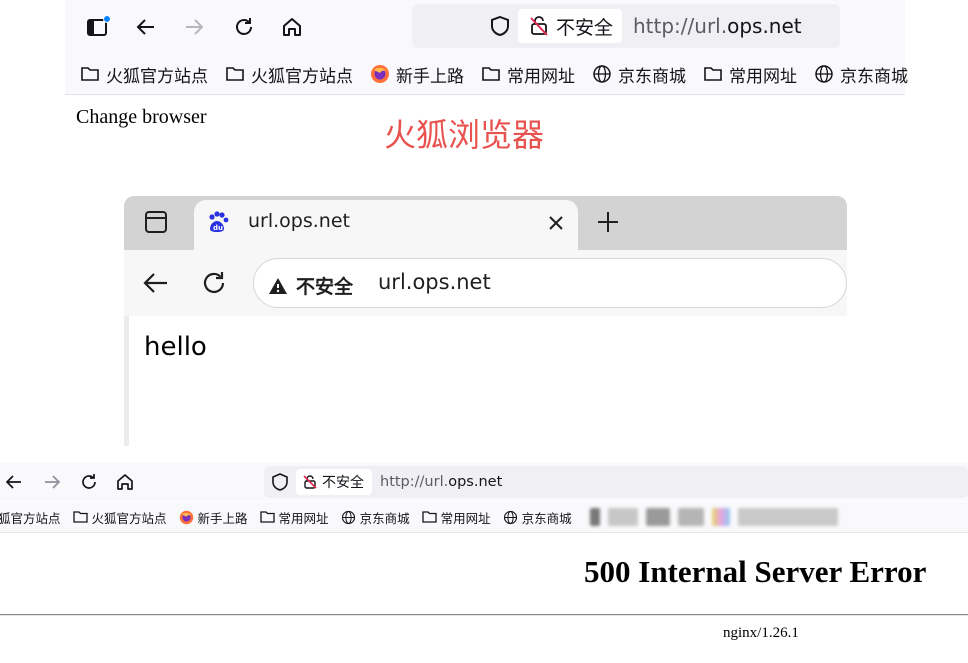  Describe the element at coordinates (414, 482) in the screenshot. I see `url-prefix-bottom: http://url.` at that location.